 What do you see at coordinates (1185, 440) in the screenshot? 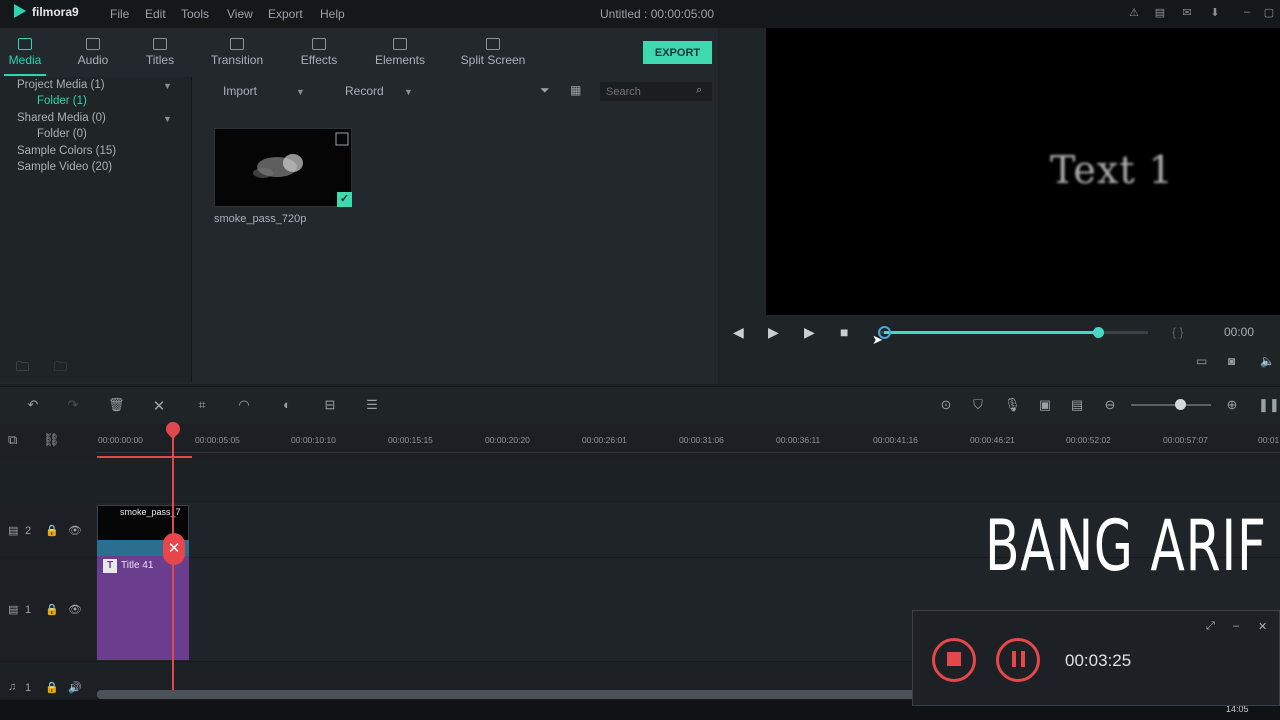
I see `ruler-label: 00:00:57:07` at bounding box center [1185, 440].